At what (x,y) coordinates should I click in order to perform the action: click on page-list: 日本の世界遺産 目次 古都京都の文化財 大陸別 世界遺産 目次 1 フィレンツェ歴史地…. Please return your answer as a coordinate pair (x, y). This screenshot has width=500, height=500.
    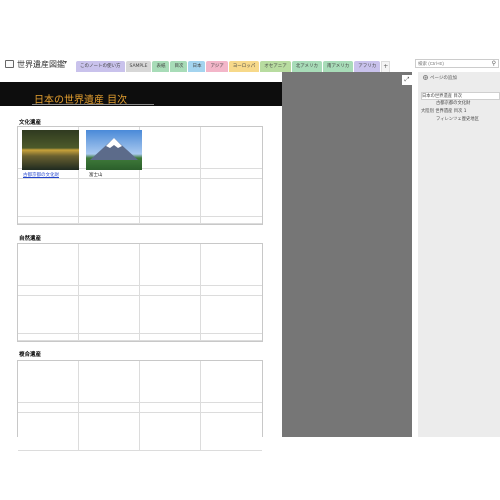
    Looking at the image, I should click on (460, 108).